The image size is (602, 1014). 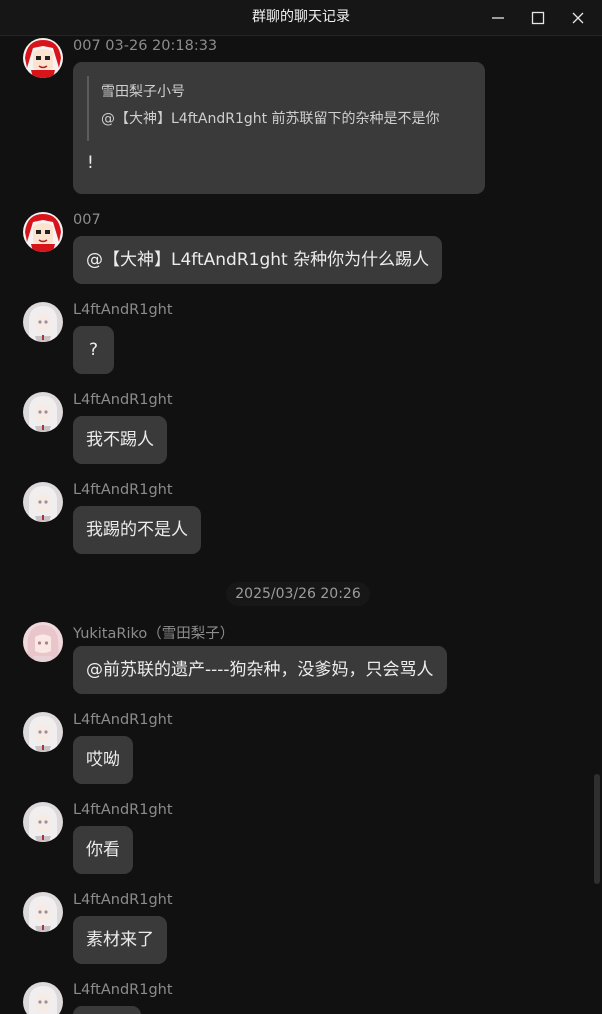 I want to click on message-bubble: ?, so click(x=94, y=350).